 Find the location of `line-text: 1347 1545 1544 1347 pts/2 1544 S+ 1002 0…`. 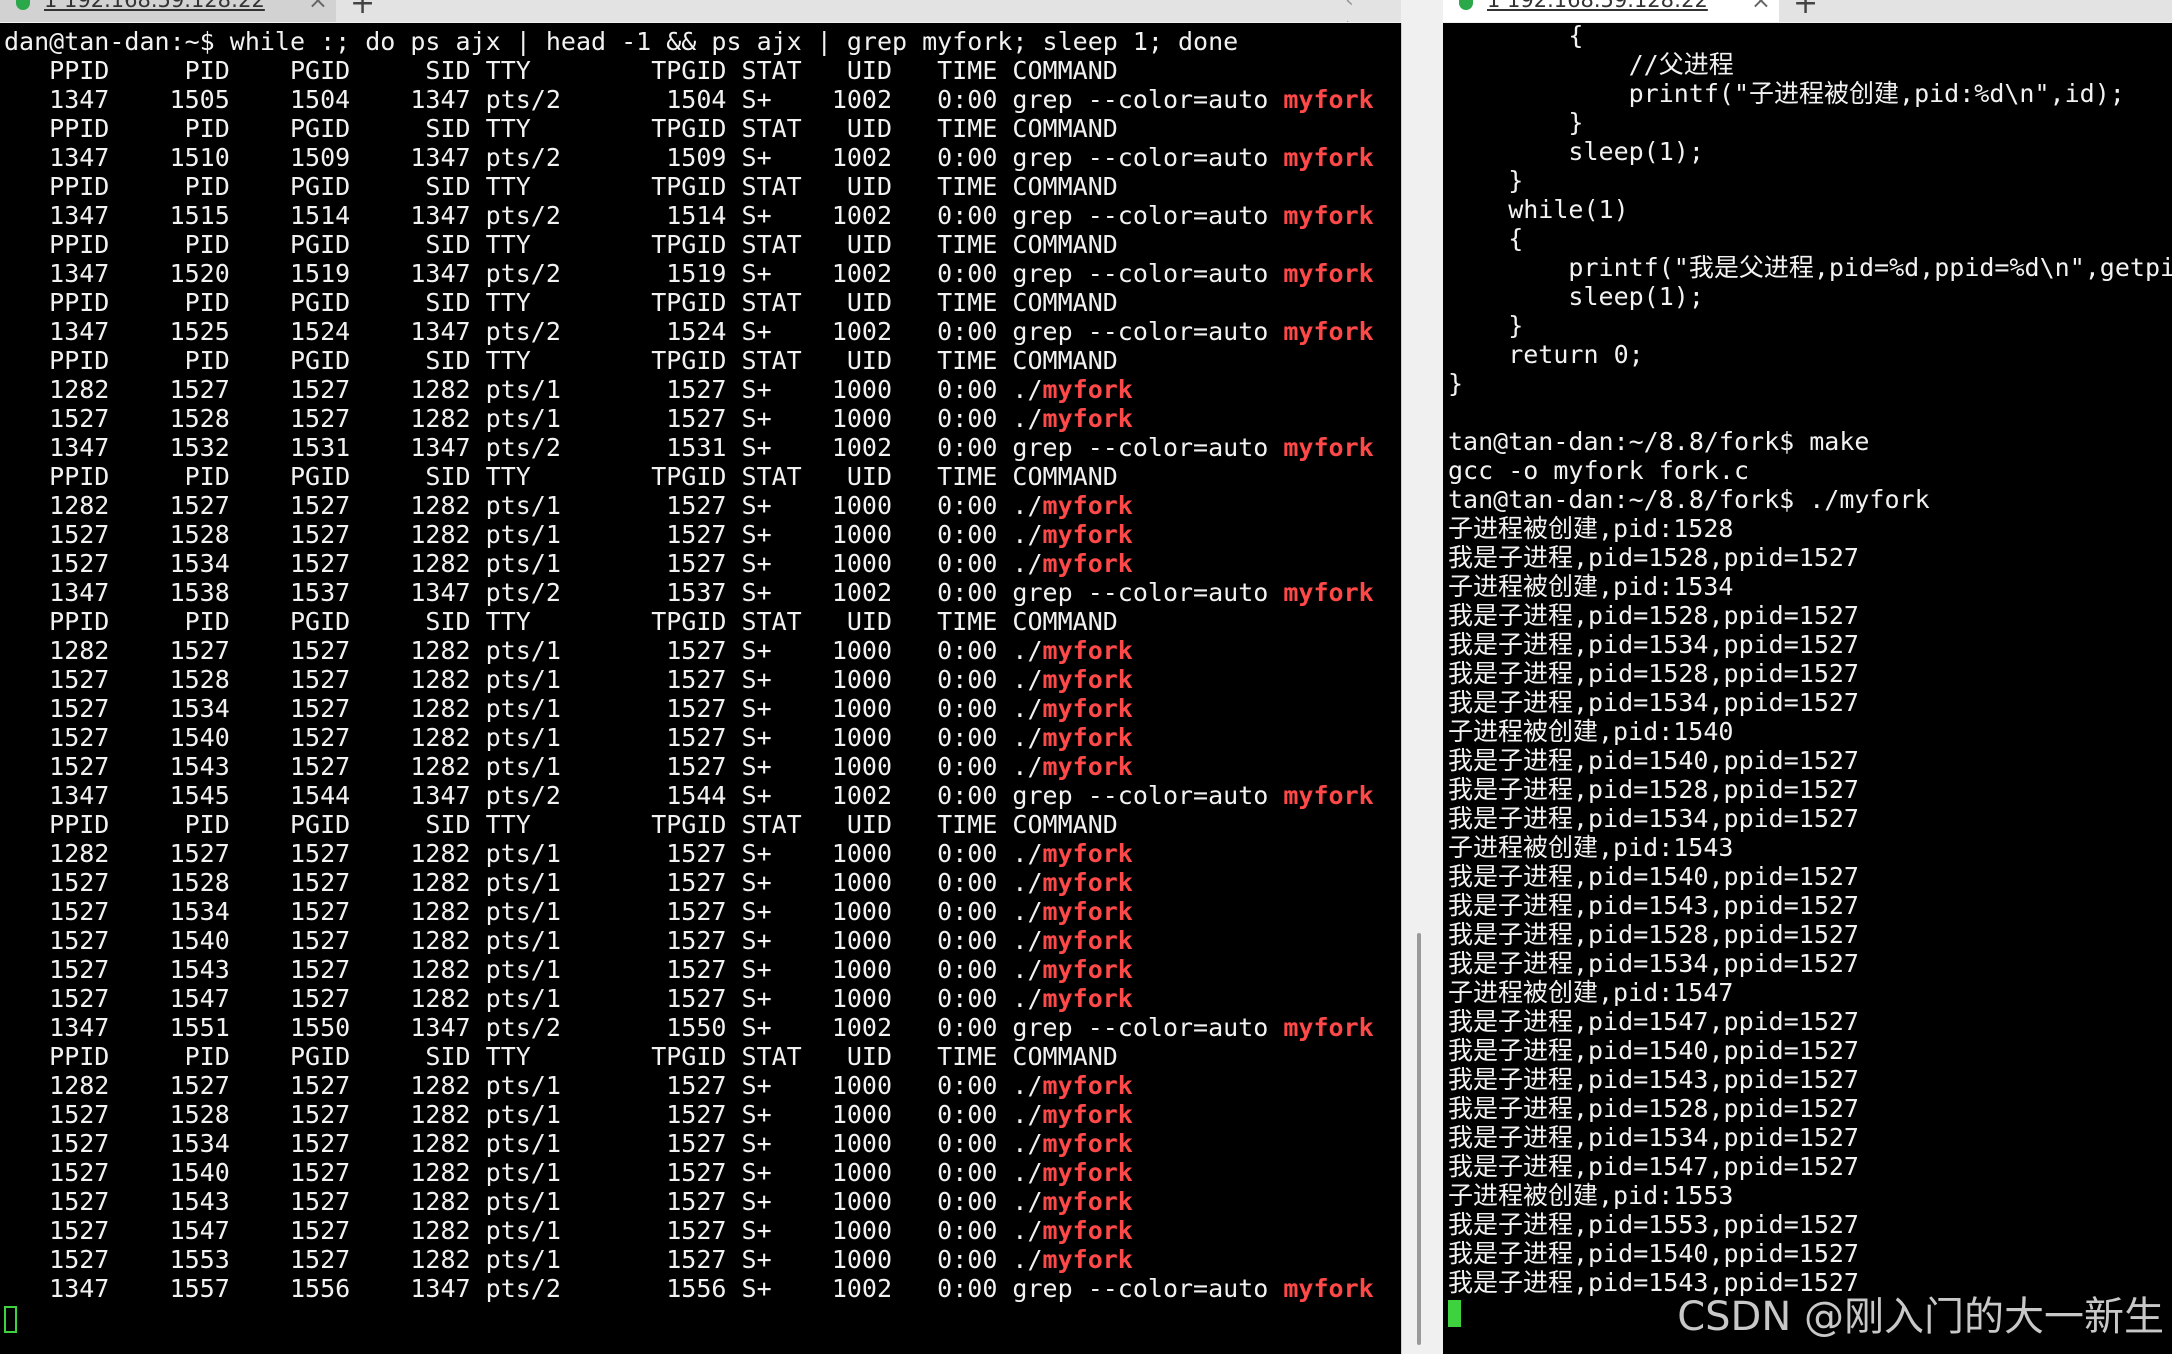

line-text: 1347 1545 1544 1347 pts/2 1544 S+ 1002 0… is located at coordinates (644, 795).